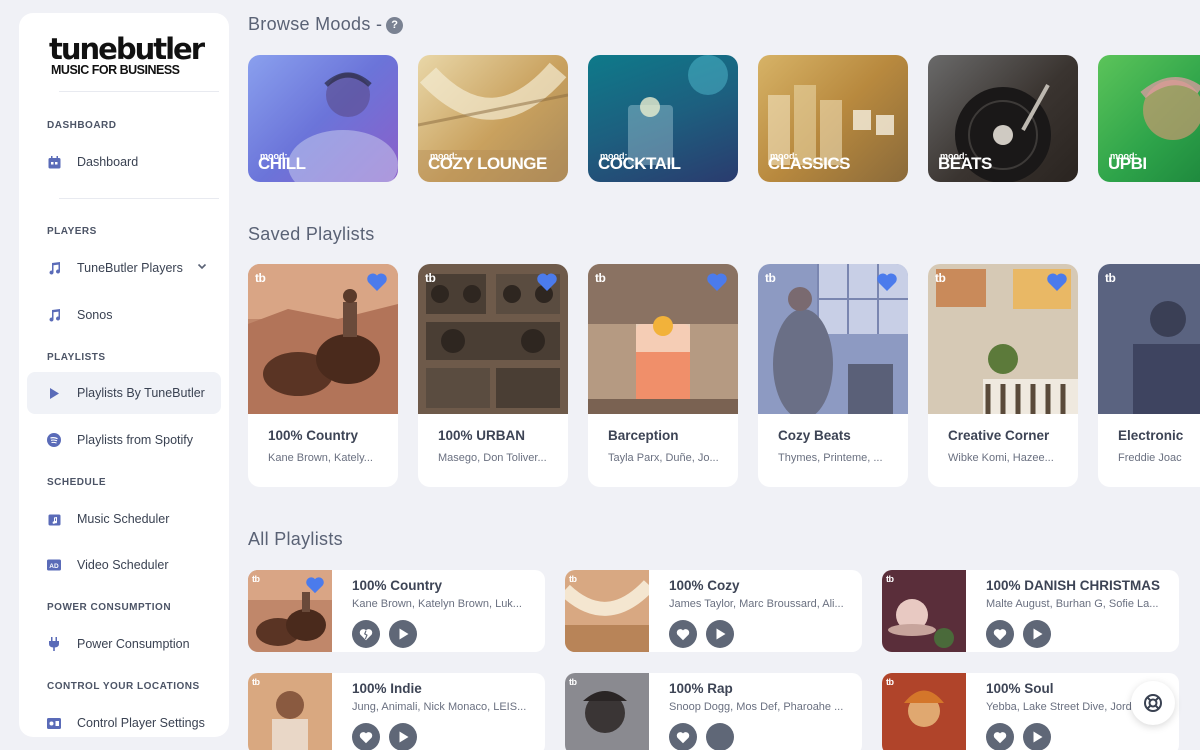  Describe the element at coordinates (395, 25) in the screenshot. I see `help-icon: ?` at that location.